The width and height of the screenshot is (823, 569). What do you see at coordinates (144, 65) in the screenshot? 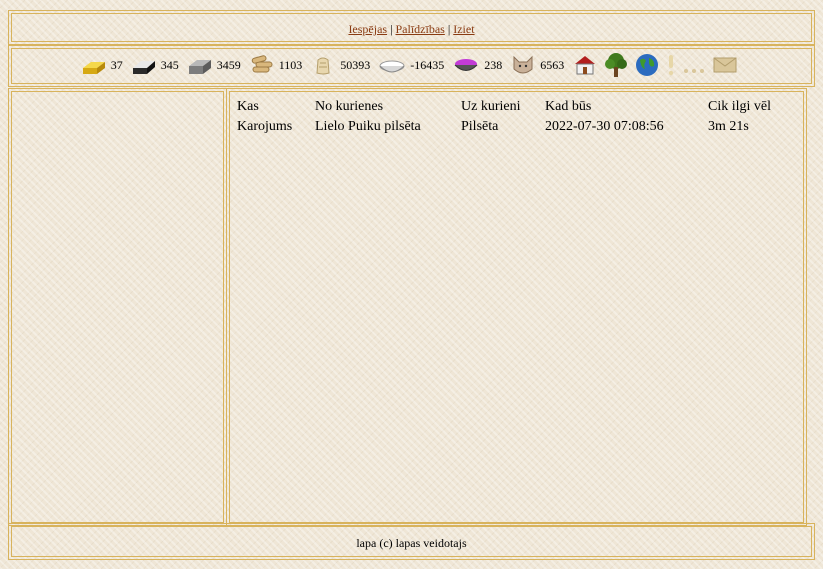
I see `iron-bar-icon` at bounding box center [144, 65].